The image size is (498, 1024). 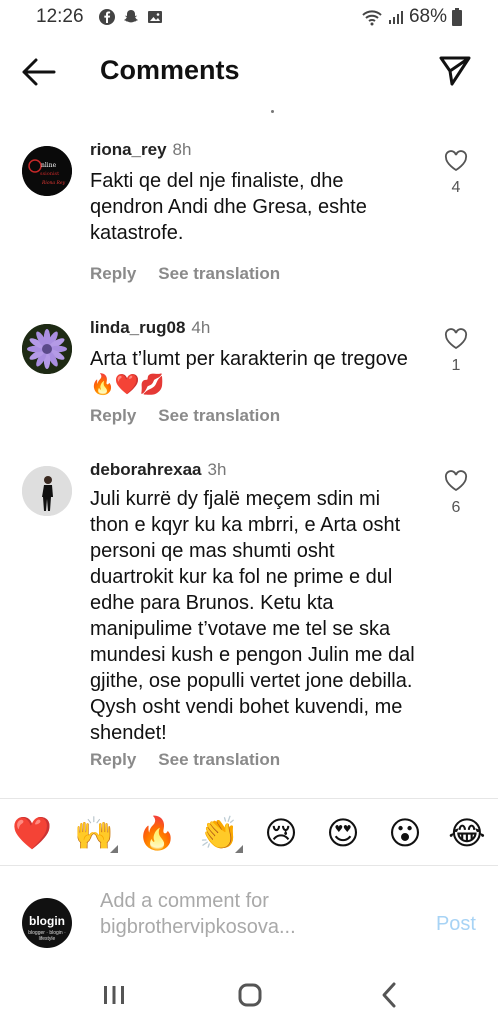 I want to click on raising-hands-emoji: 🙌, so click(x=96, y=833).